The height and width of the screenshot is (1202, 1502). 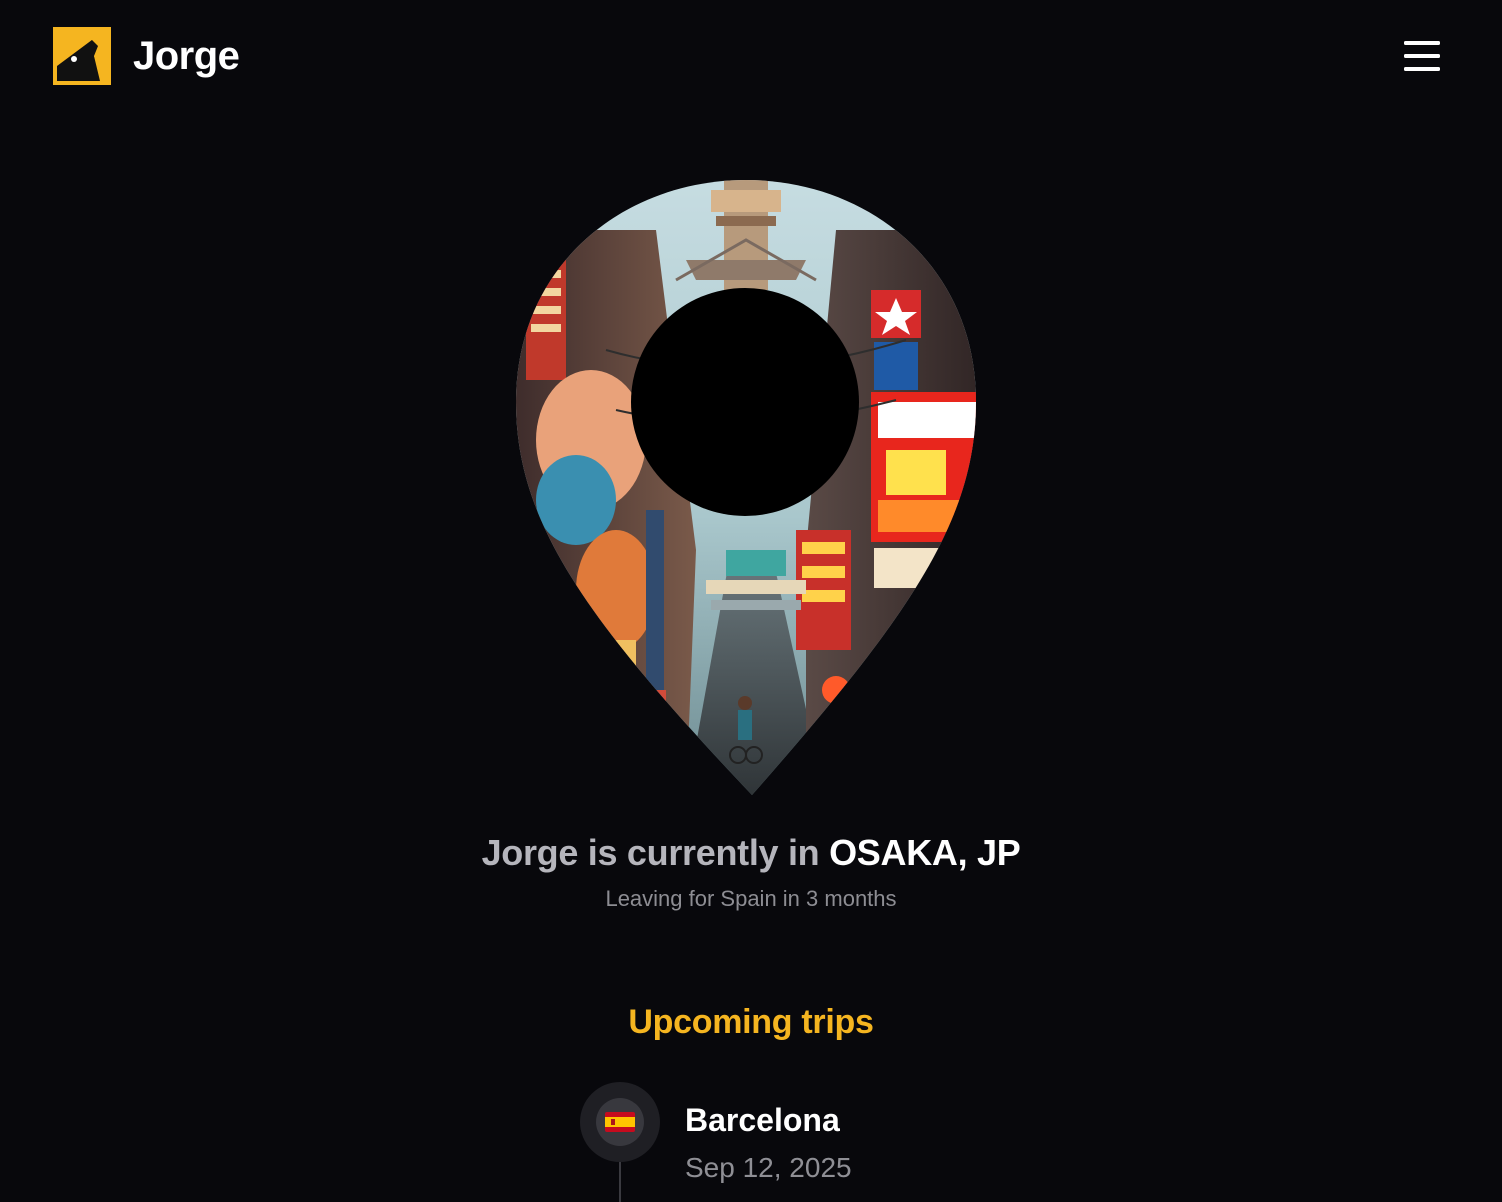 What do you see at coordinates (186, 56) in the screenshot?
I see `brand-name: Jorge` at bounding box center [186, 56].